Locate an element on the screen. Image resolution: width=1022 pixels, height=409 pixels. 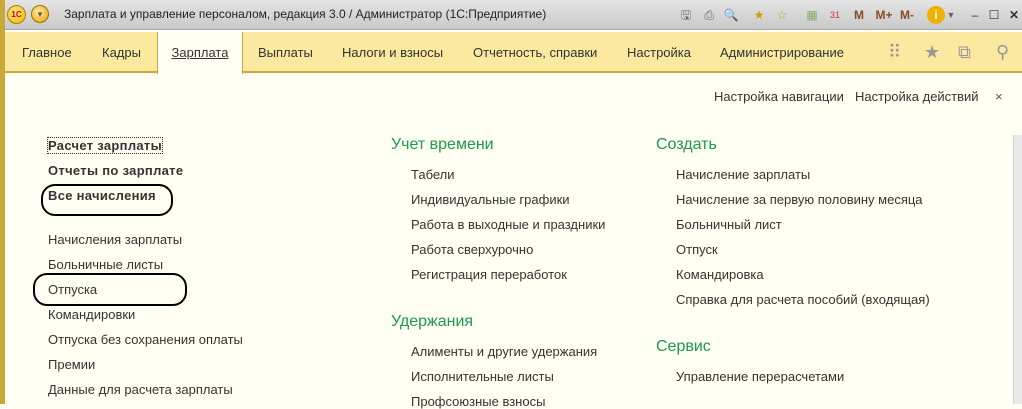
preview-icon: 🔍 is located at coordinates (731, 15).